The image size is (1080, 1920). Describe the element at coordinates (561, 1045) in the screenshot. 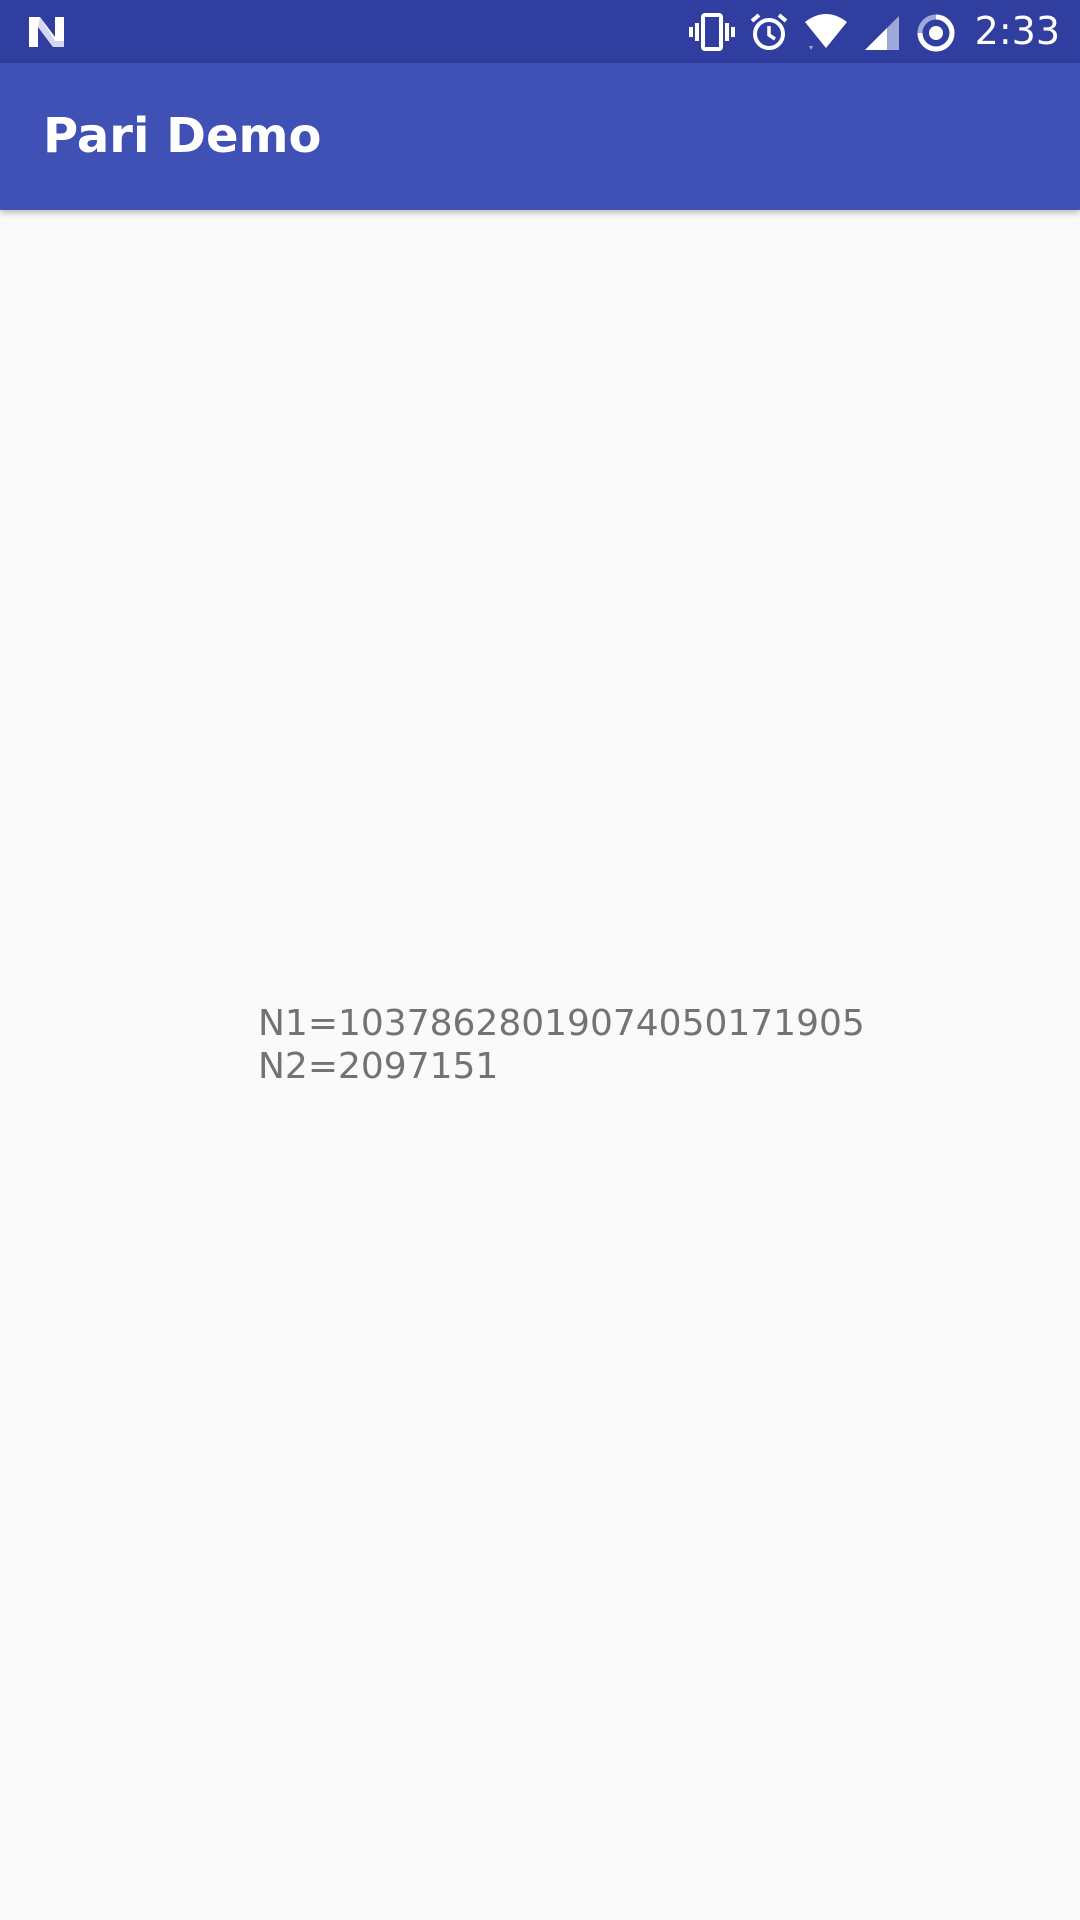

I see `result-text: N1=10378628019074050171905 N2=2097151` at that location.